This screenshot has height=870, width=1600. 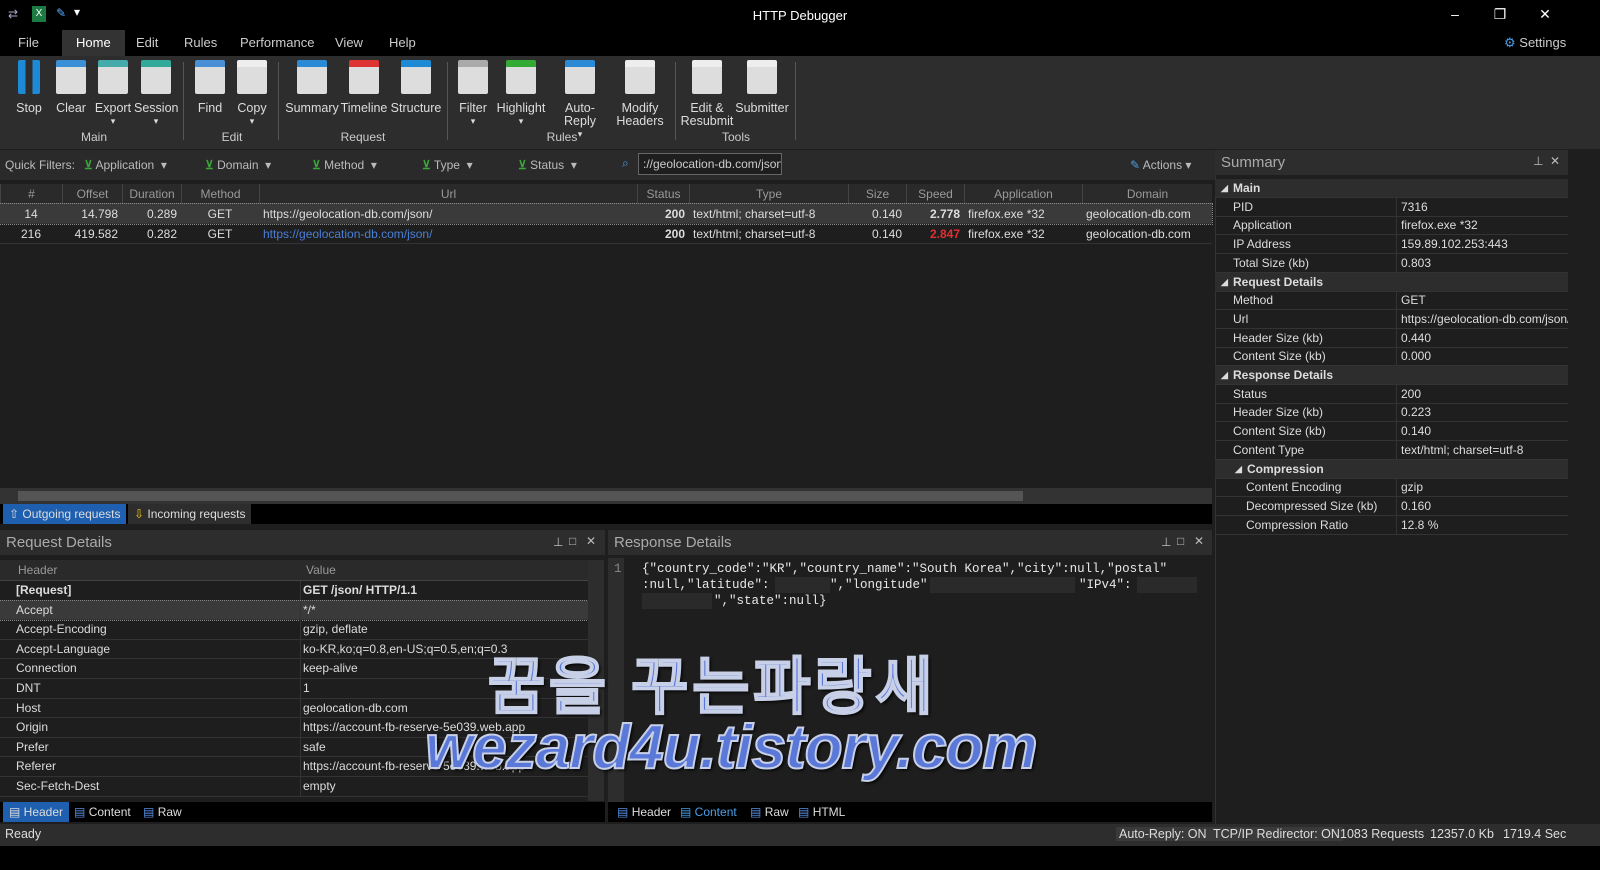 What do you see at coordinates (344, 165) in the screenshot?
I see `filter-method: ⊻ Method ▾` at bounding box center [344, 165].